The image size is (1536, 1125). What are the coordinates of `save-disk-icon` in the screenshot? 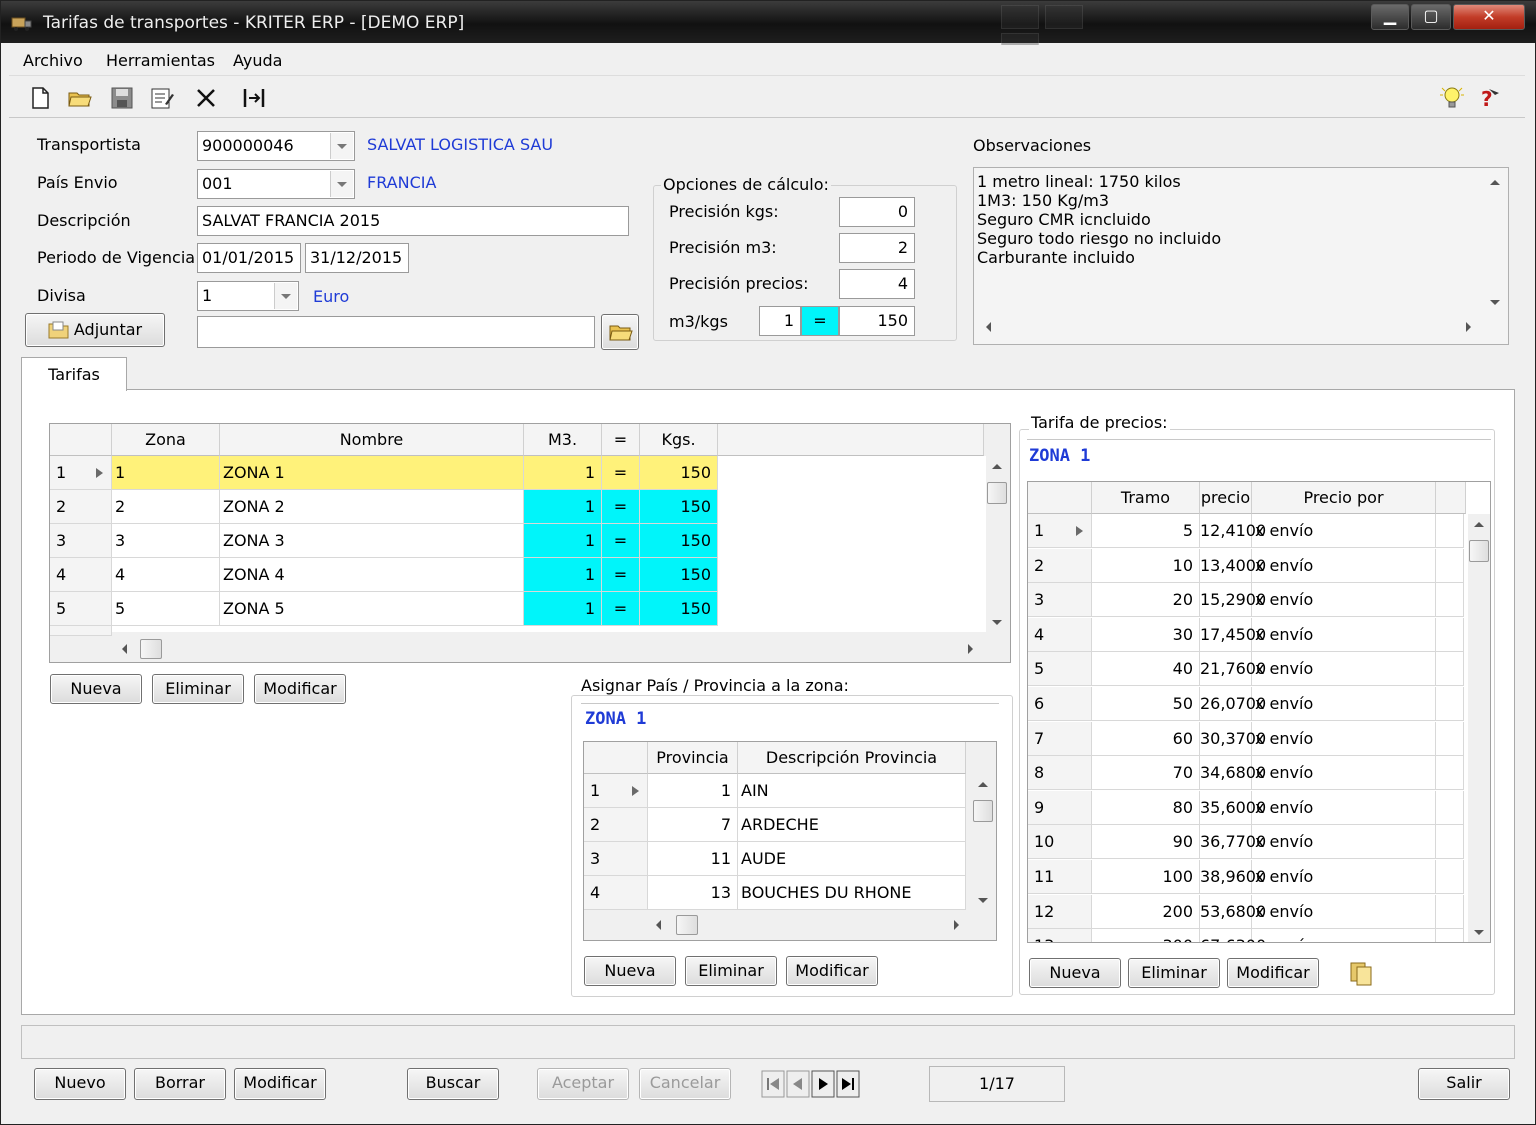 It's located at (122, 98).